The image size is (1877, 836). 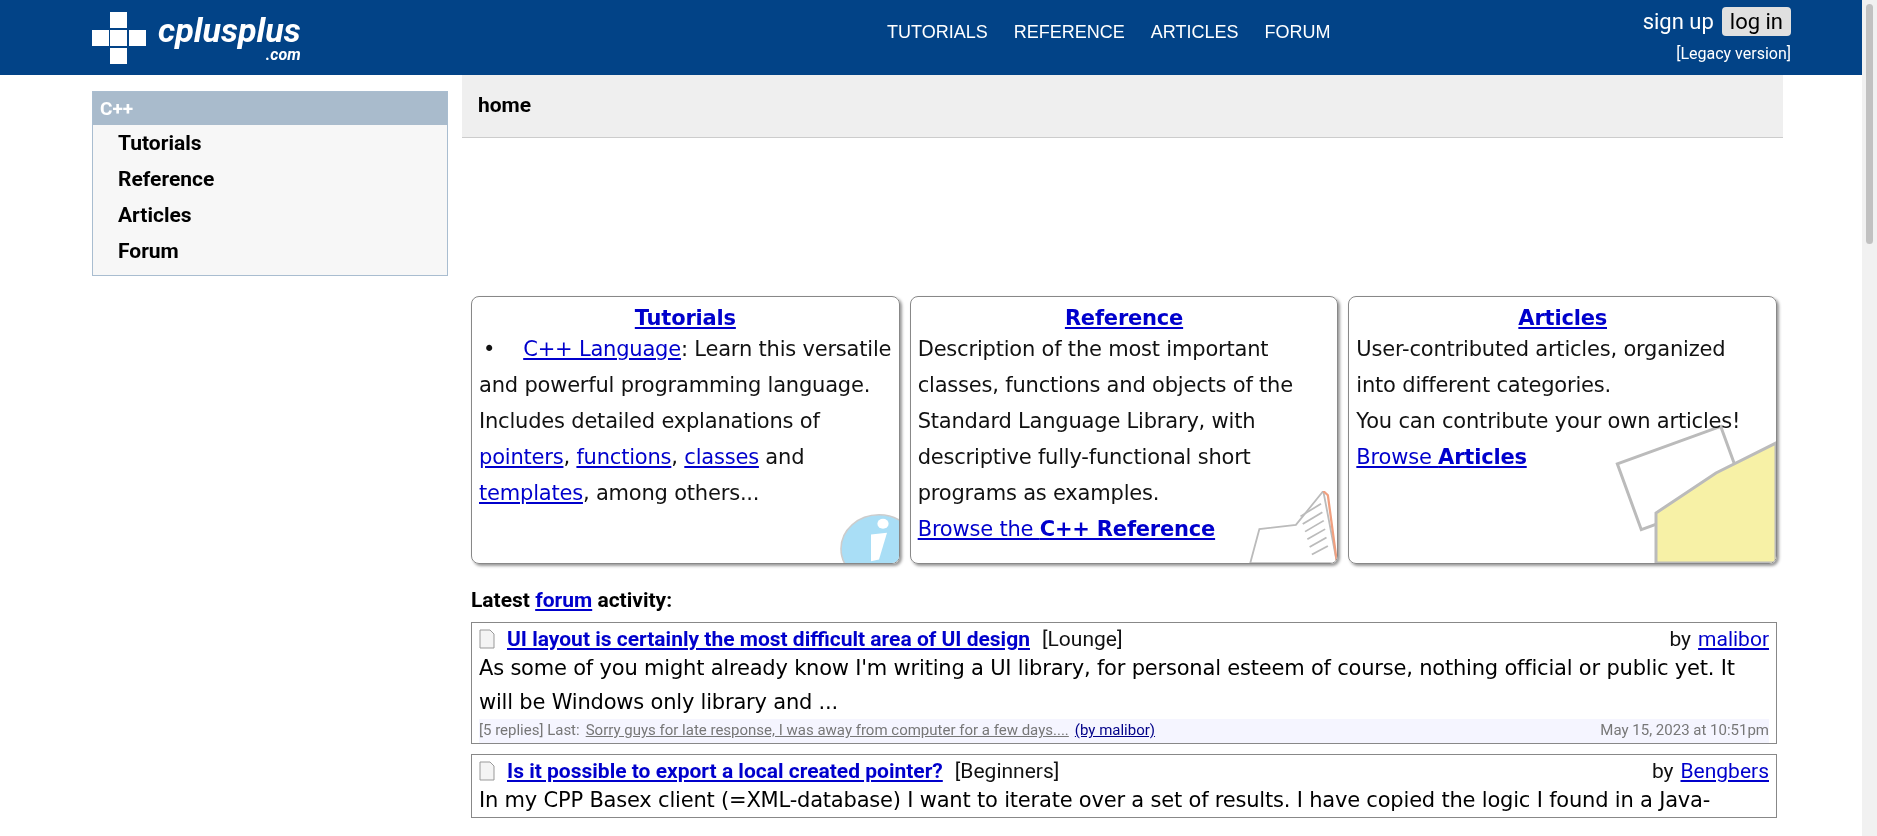 I want to click on log-in-button: log in, so click(x=1756, y=21).